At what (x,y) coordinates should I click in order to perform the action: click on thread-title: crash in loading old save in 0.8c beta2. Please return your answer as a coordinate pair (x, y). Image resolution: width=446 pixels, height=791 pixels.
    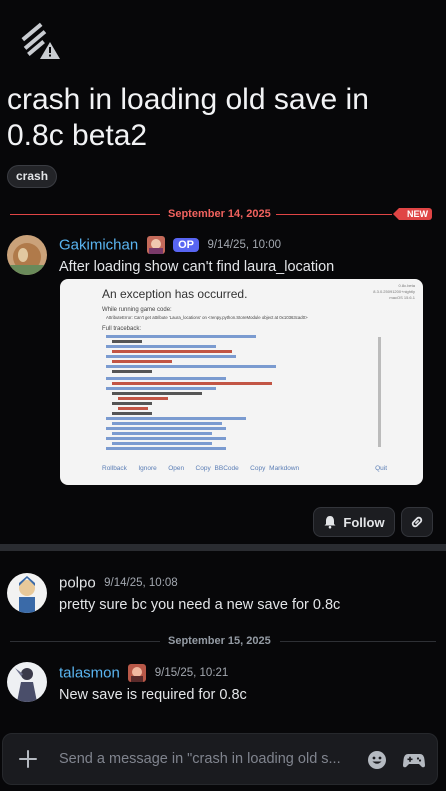
    Looking at the image, I should click on (188, 117).